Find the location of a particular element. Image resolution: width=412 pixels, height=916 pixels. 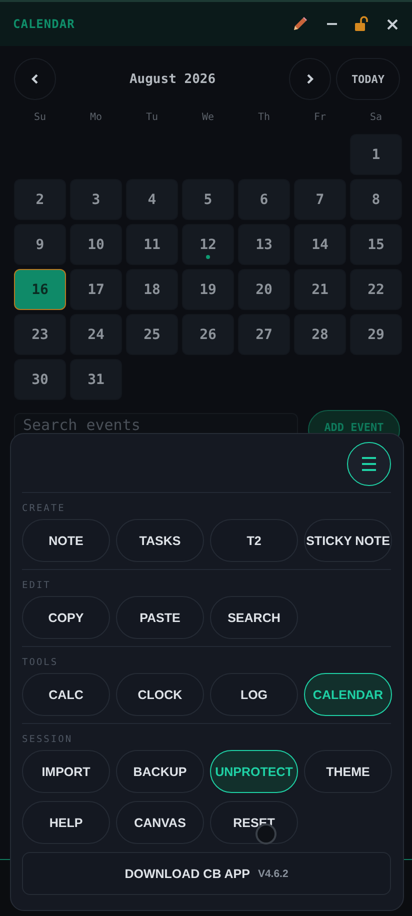

day-cell: 11 is located at coordinates (152, 244).